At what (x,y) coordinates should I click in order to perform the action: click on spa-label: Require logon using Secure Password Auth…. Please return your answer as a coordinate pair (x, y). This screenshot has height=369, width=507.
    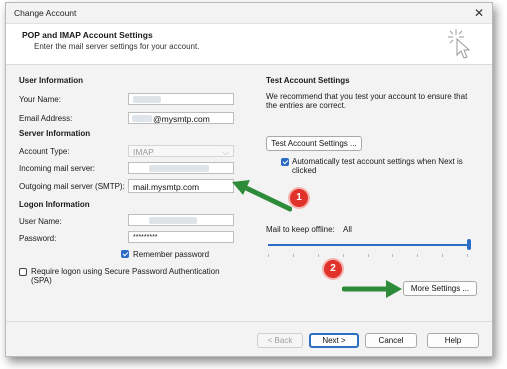
    Looking at the image, I should click on (125, 276).